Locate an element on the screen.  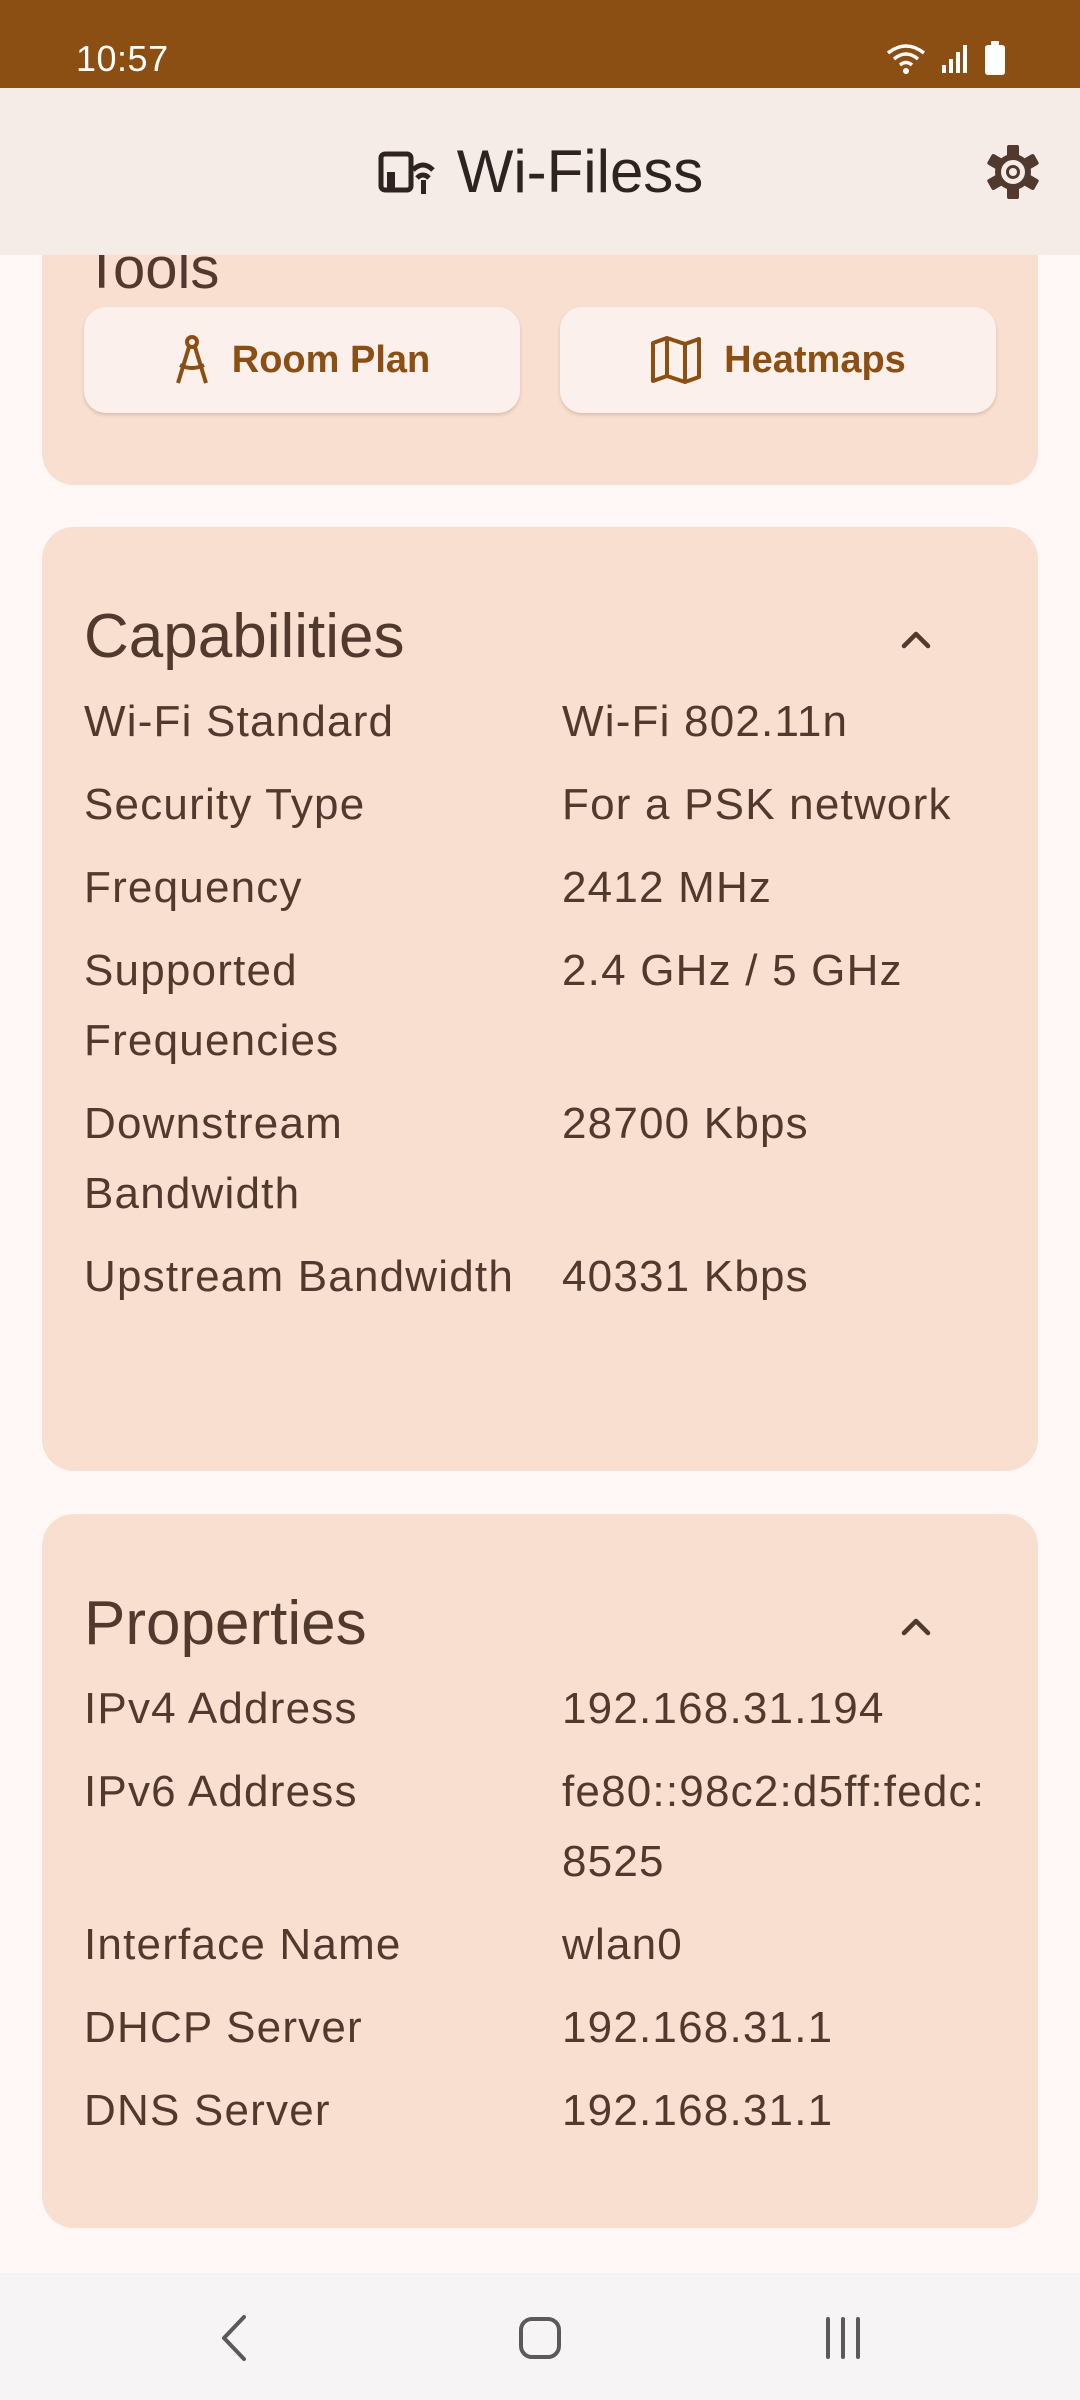
row-value: wlan0 is located at coordinates (622, 1944).